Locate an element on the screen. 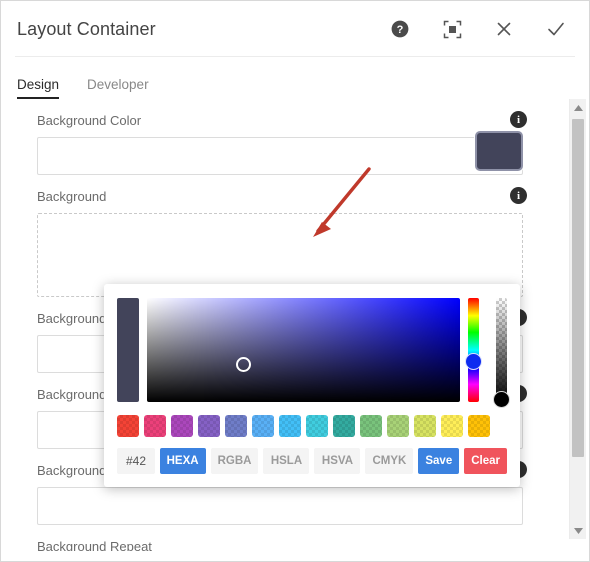 The image size is (590, 562). color-picker-top is located at coordinates (313, 353).